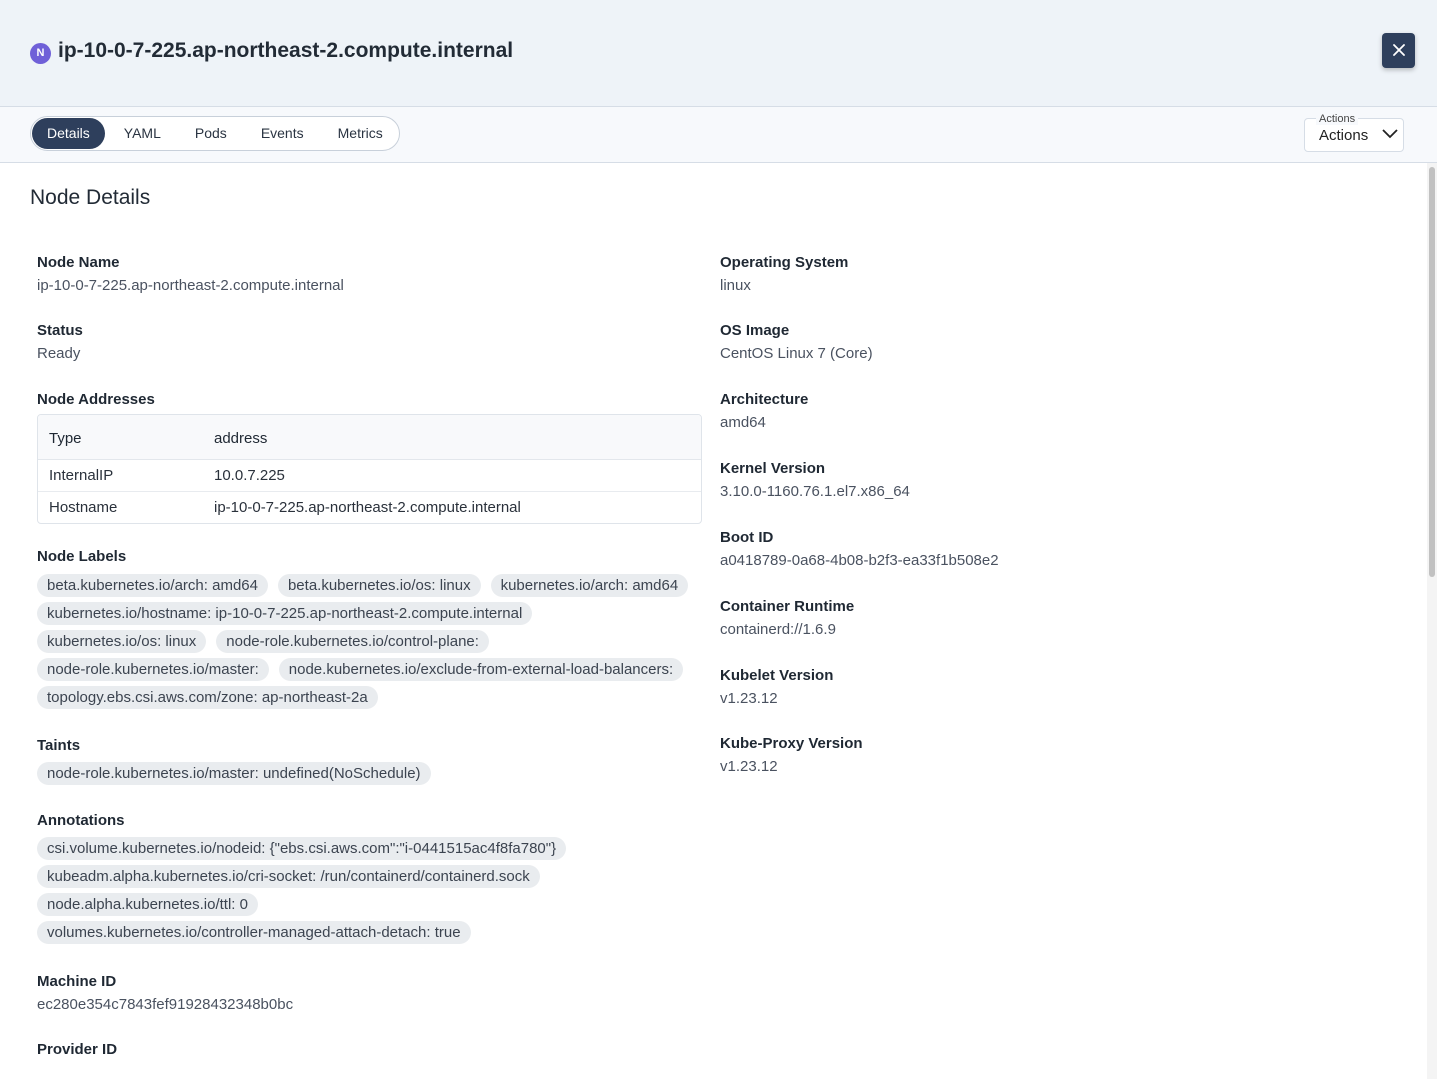 This screenshot has width=1437, height=1079. What do you see at coordinates (40, 53) in the screenshot?
I see `node-kind-badge: N` at bounding box center [40, 53].